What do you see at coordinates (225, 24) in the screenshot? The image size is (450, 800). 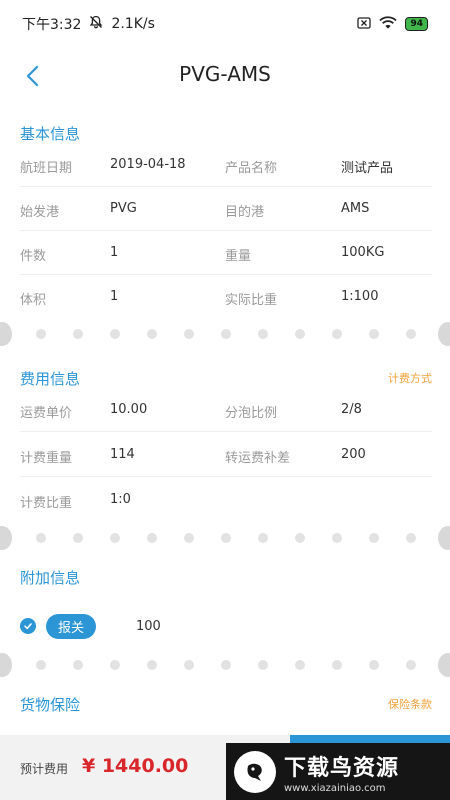 I see `status-bar: 下午3:32 2.1K/s 94` at bounding box center [225, 24].